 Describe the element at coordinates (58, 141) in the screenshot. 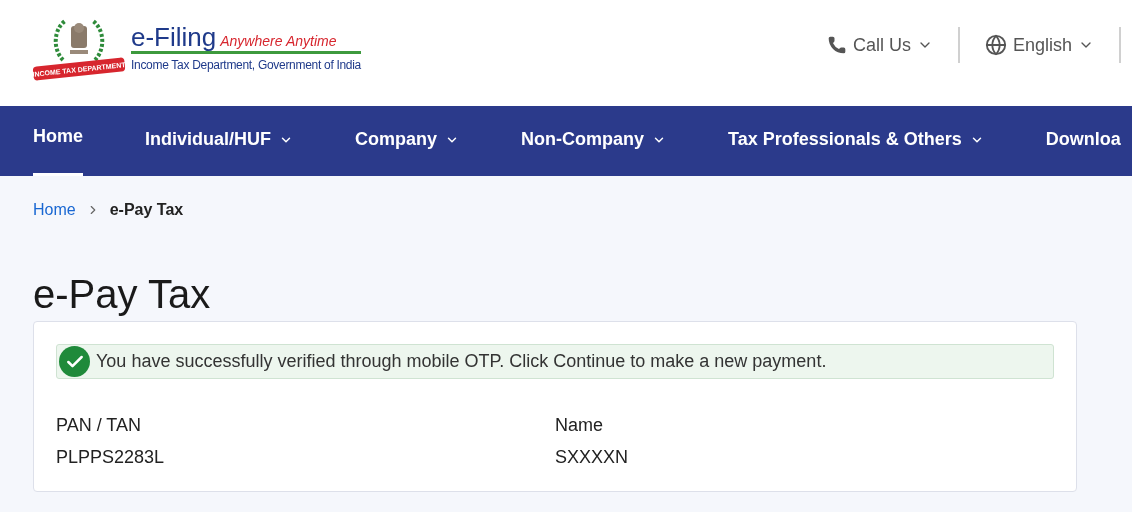

I see `nav-tab: Home` at that location.